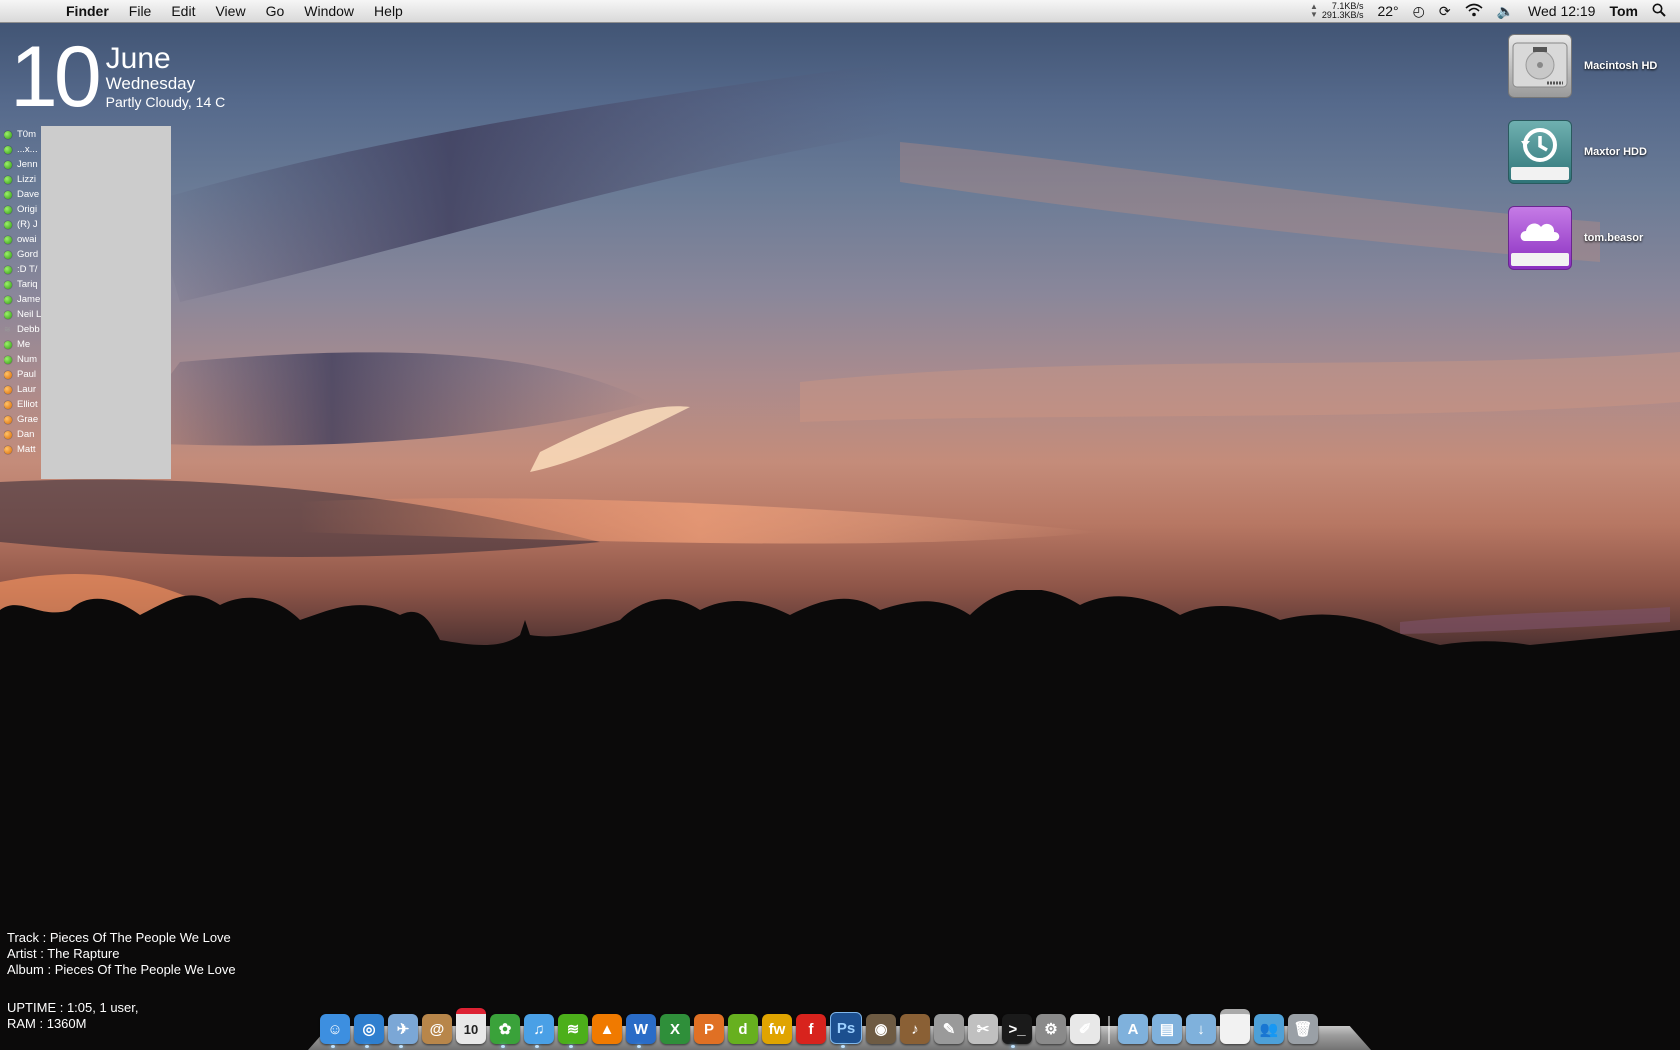 The image size is (1680, 1050). What do you see at coordinates (1445, 11) in the screenshot?
I see `sync-icon: ⟳` at bounding box center [1445, 11].